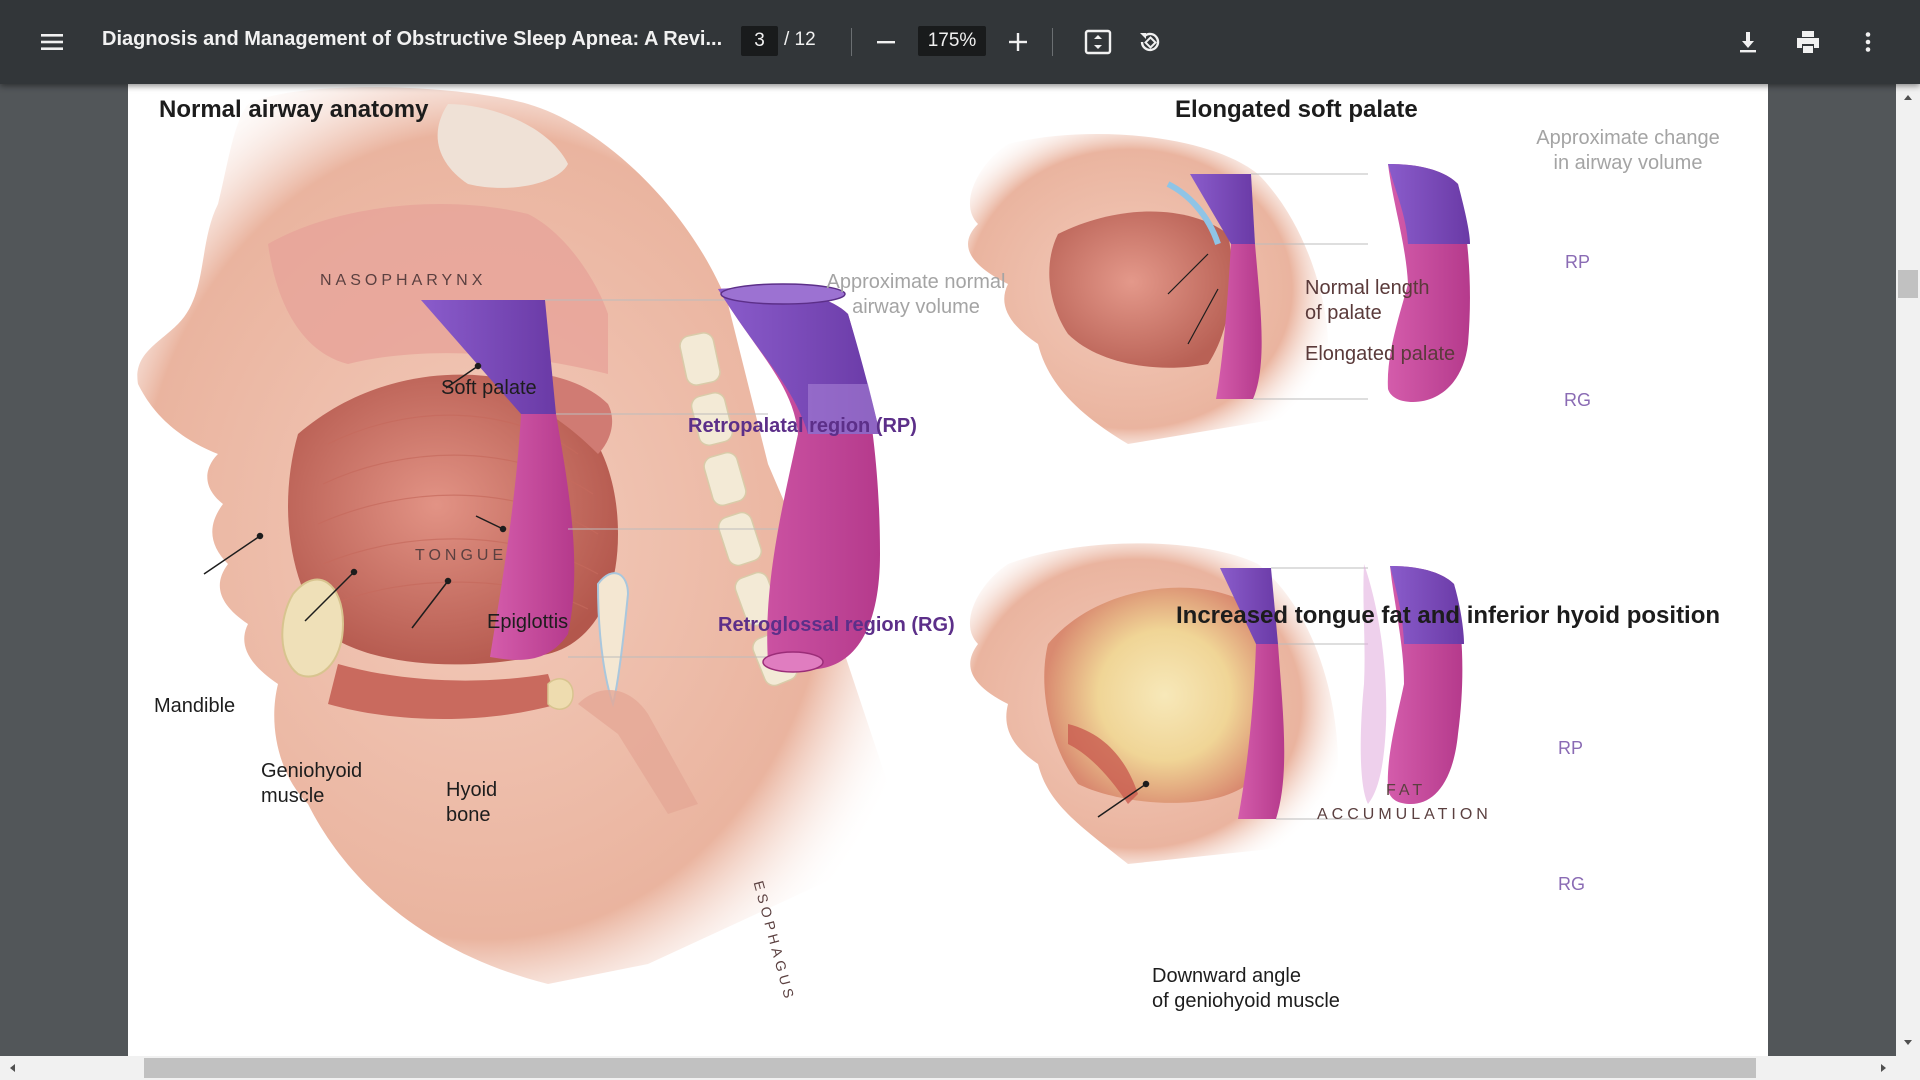 The image size is (1920, 1080). I want to click on scroll-right-arrow-icon, so click(1883, 1068).